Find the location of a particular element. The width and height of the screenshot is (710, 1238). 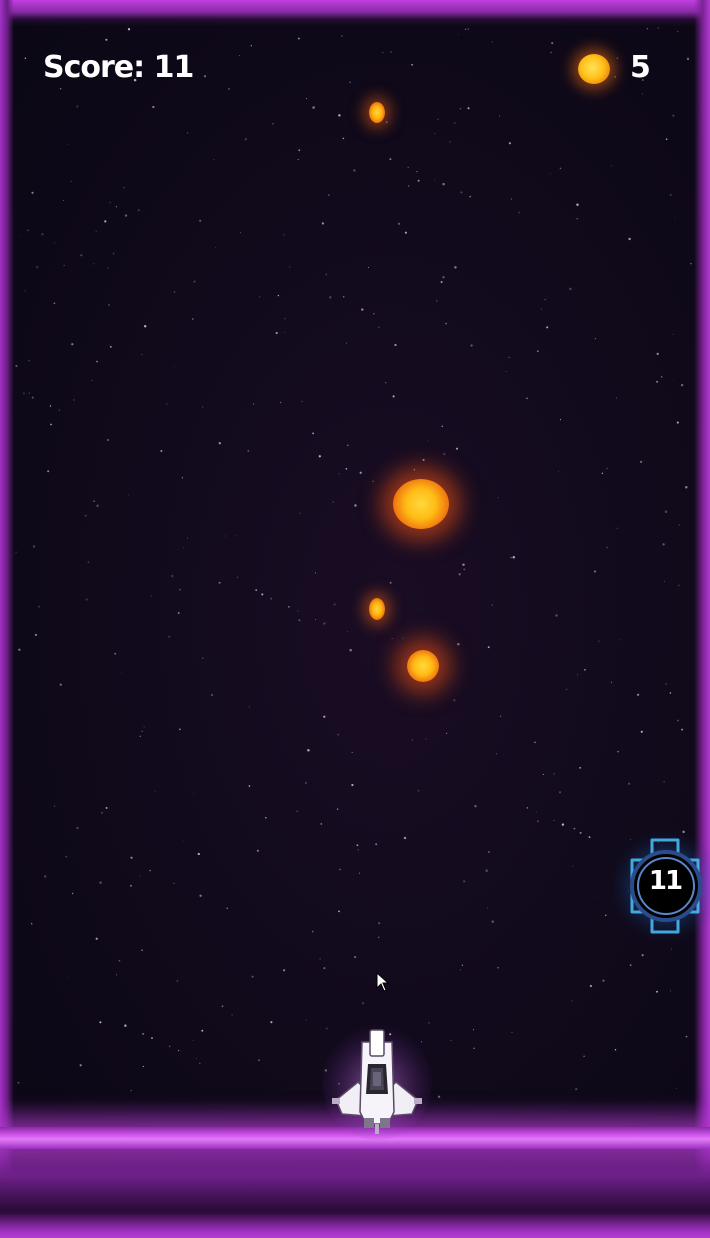

fireball is located at coordinates (421, 504).